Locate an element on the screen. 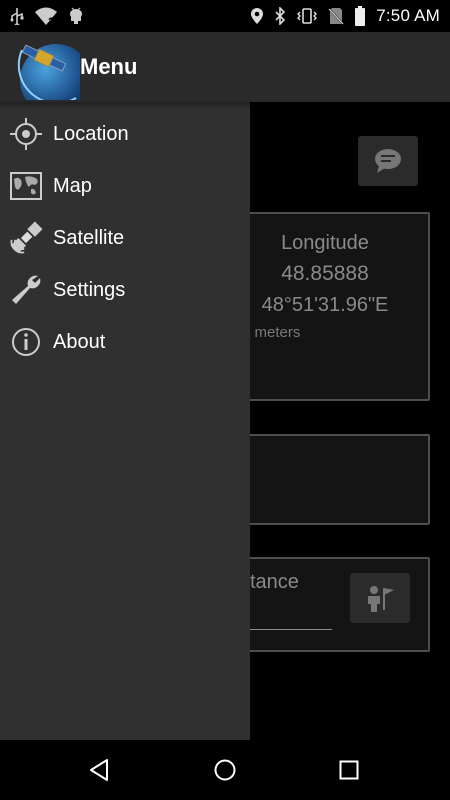 This screenshot has height=800, width=450. wrench-icon is located at coordinates (26, 290).